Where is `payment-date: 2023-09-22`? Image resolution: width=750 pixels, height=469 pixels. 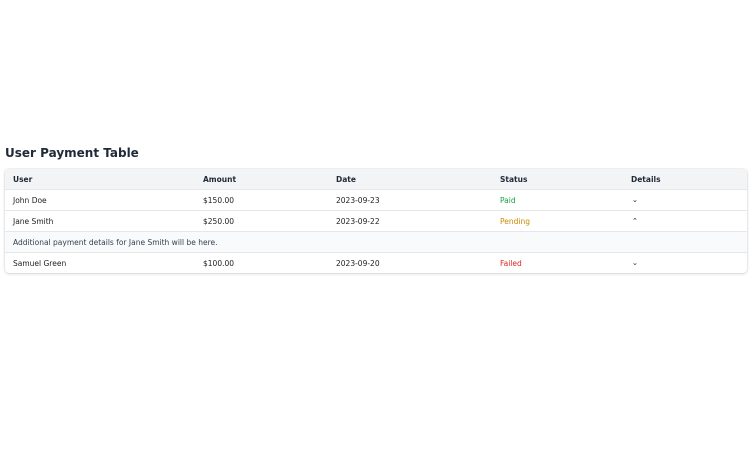
payment-date: 2023-09-22 is located at coordinates (358, 221).